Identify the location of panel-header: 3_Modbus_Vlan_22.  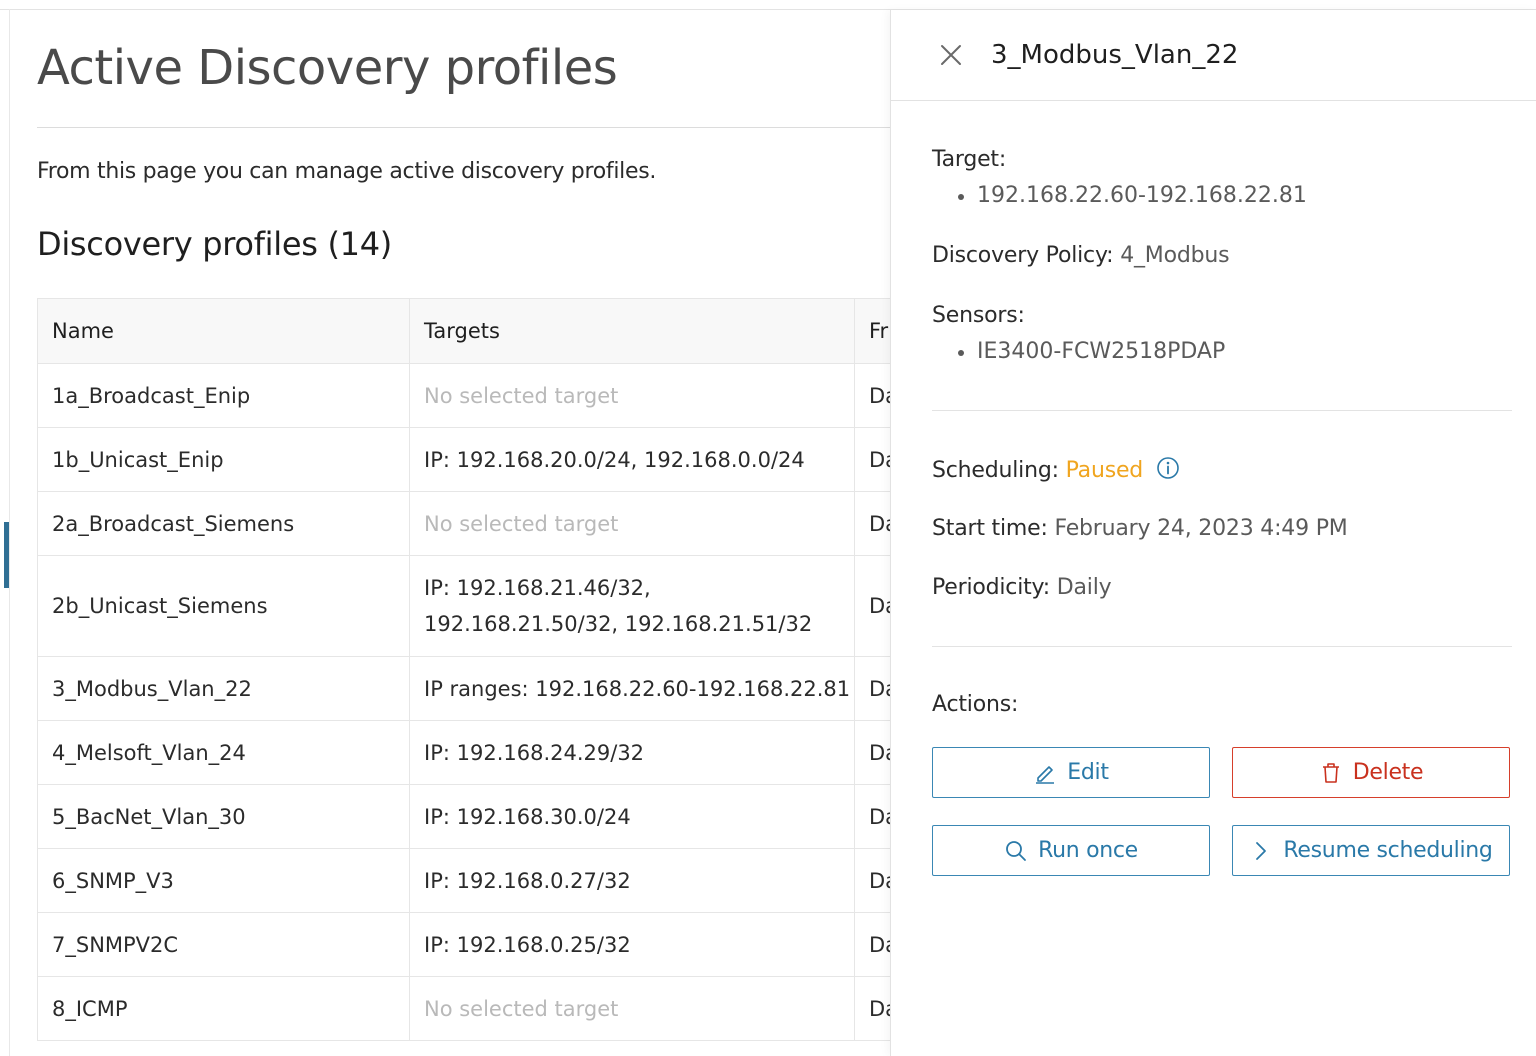
(1213, 55).